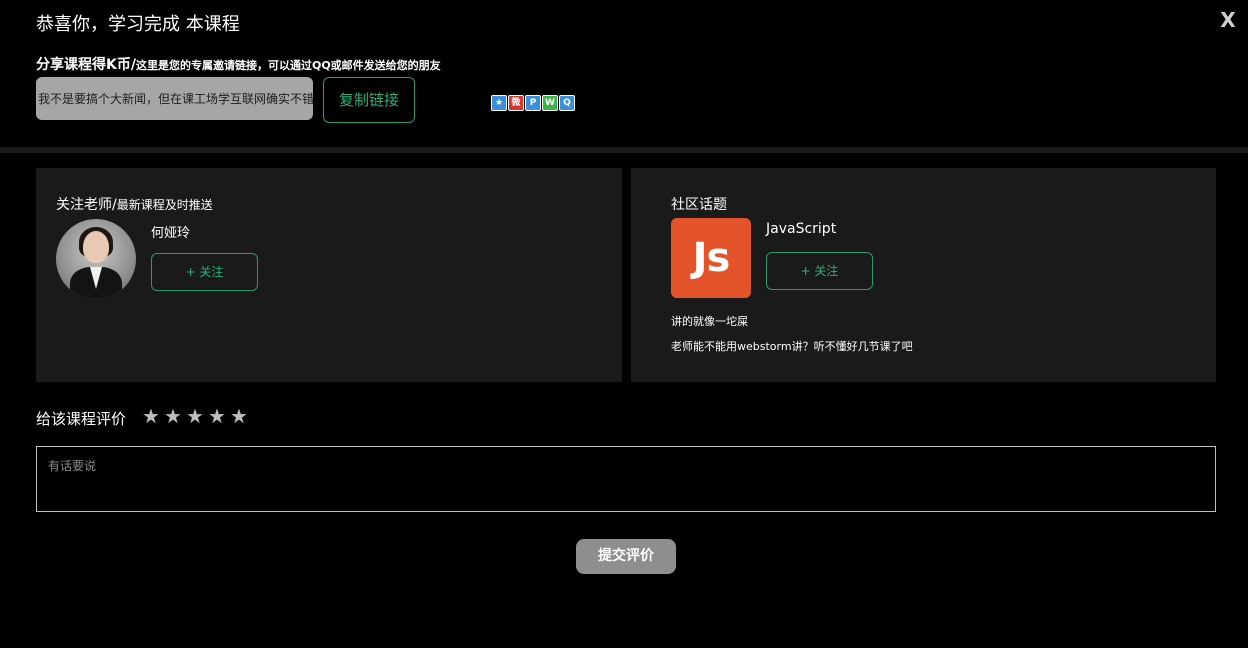 This screenshot has height=648, width=1248. I want to click on follow-teacher-heading-sub: 最新课程及时推送, so click(164, 205).